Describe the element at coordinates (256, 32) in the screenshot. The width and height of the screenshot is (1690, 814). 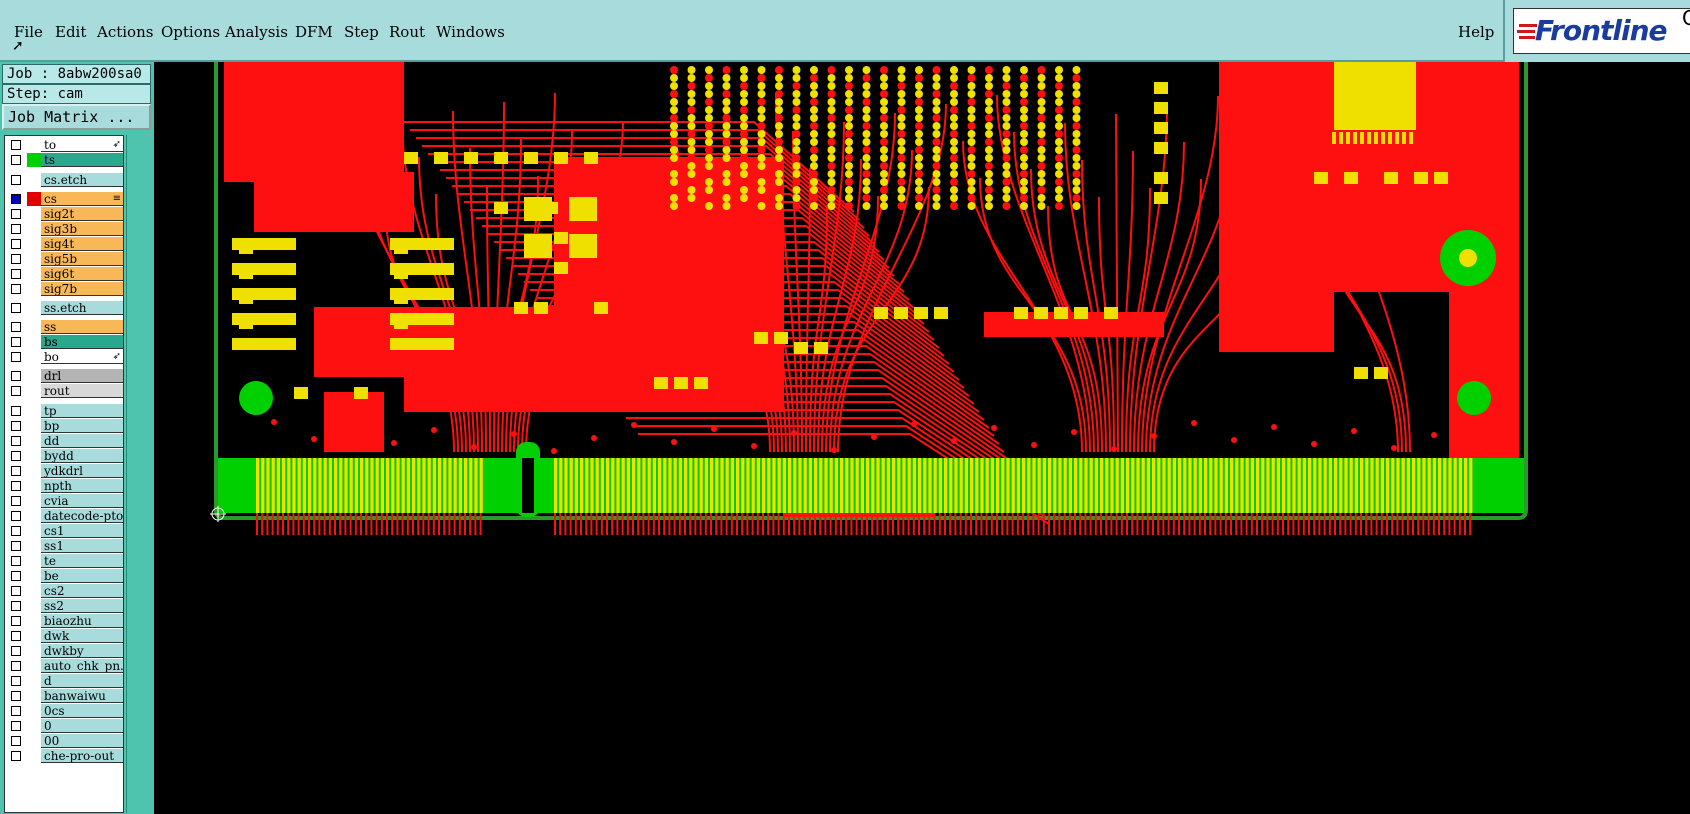
I see `menu-analysis: Analysis` at that location.